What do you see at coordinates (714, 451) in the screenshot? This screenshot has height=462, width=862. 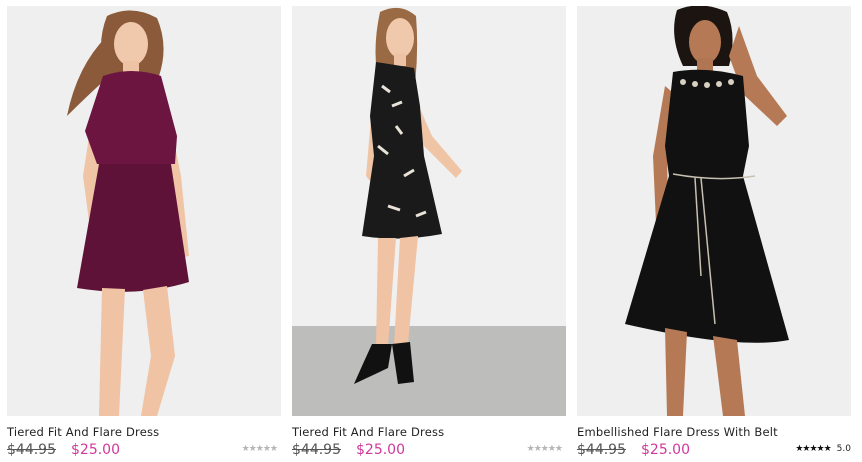 I see `price-row: $44.95 $25.00 ★★★★★ 5.0` at bounding box center [714, 451].